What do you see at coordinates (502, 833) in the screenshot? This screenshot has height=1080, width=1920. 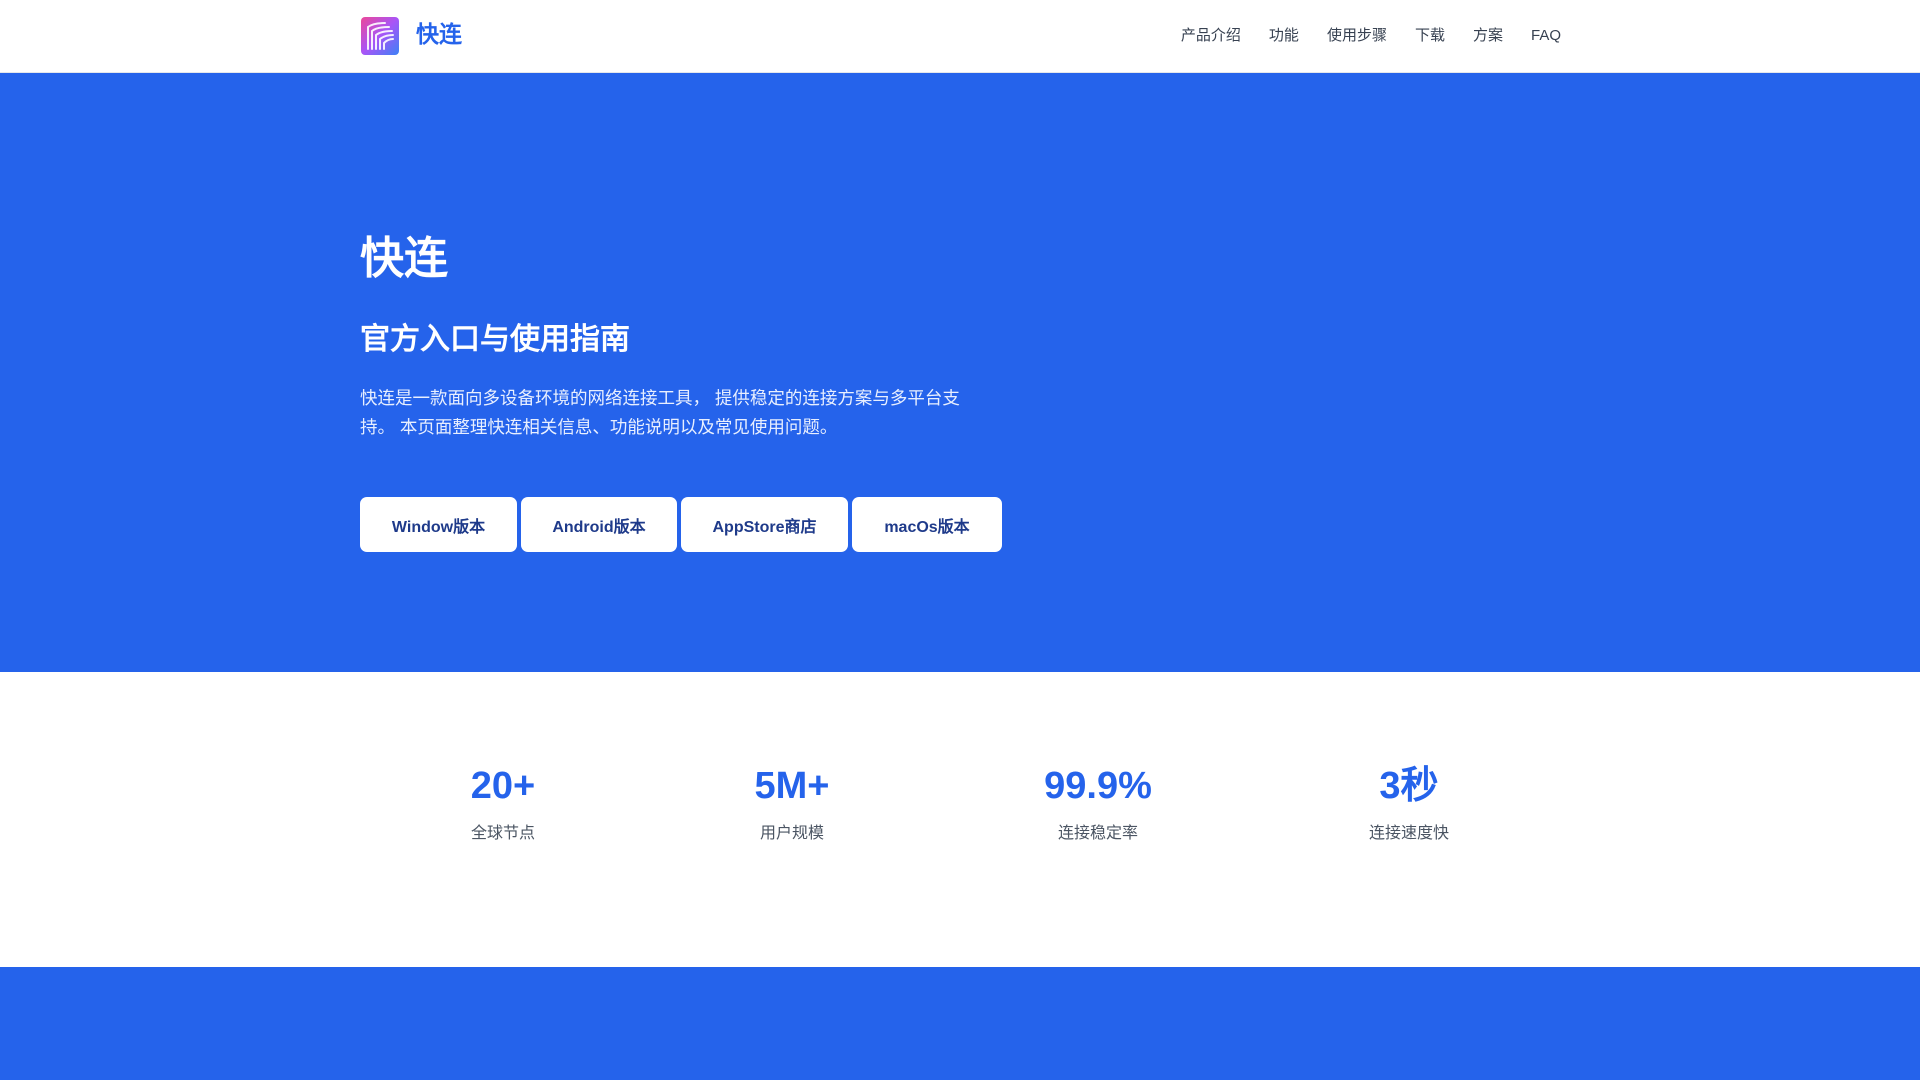 I see `stat-label: 全球节点` at bounding box center [502, 833].